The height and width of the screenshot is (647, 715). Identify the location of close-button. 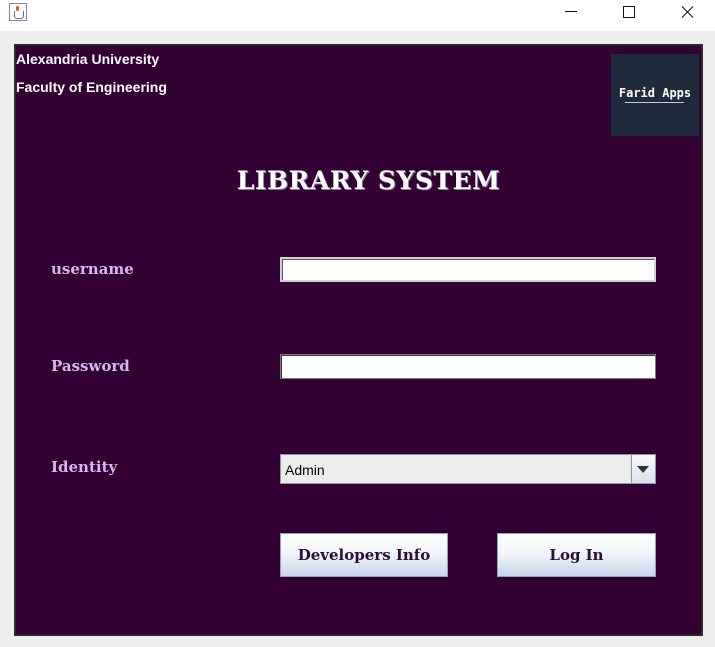
(686, 15).